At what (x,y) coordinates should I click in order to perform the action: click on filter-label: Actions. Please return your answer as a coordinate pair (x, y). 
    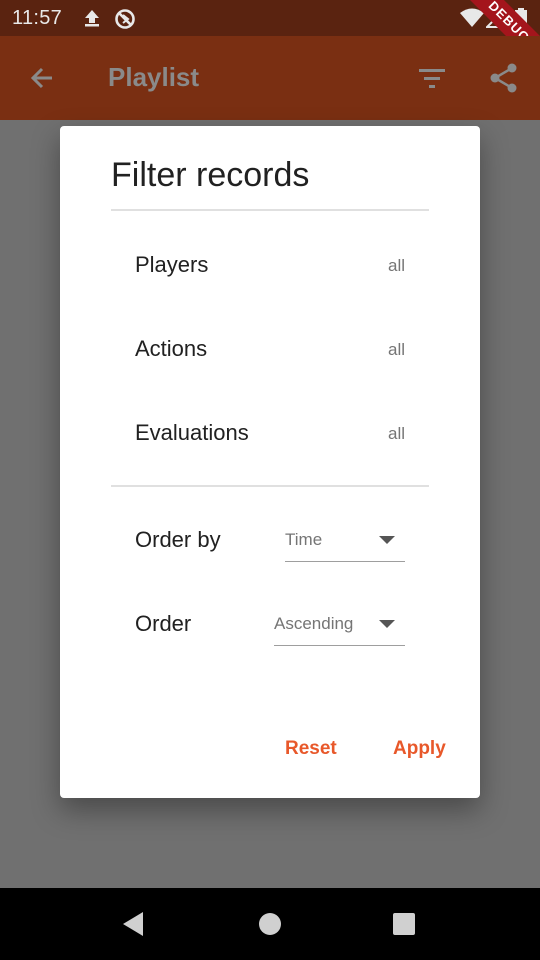
    Looking at the image, I should click on (171, 348).